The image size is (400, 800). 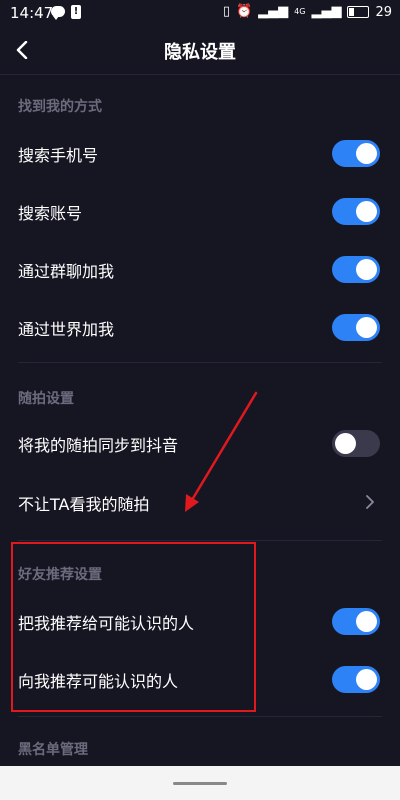 I want to click on alert-notification-icon: !, so click(x=76, y=12).